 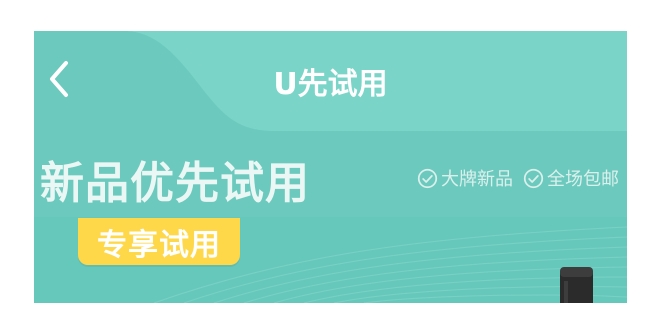 What do you see at coordinates (576, 285) in the screenshot?
I see `product-bottle-image` at bounding box center [576, 285].